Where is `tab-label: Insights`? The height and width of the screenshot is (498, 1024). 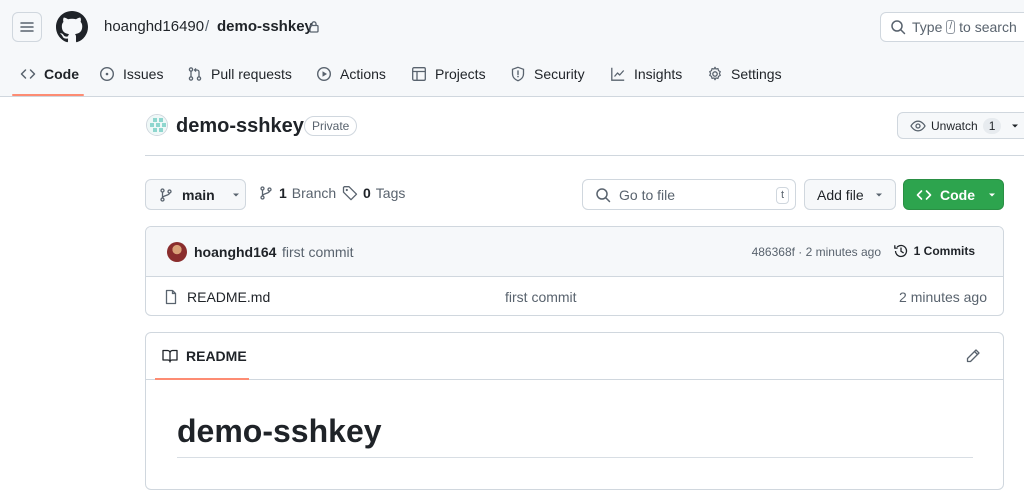
tab-label: Insights is located at coordinates (658, 74).